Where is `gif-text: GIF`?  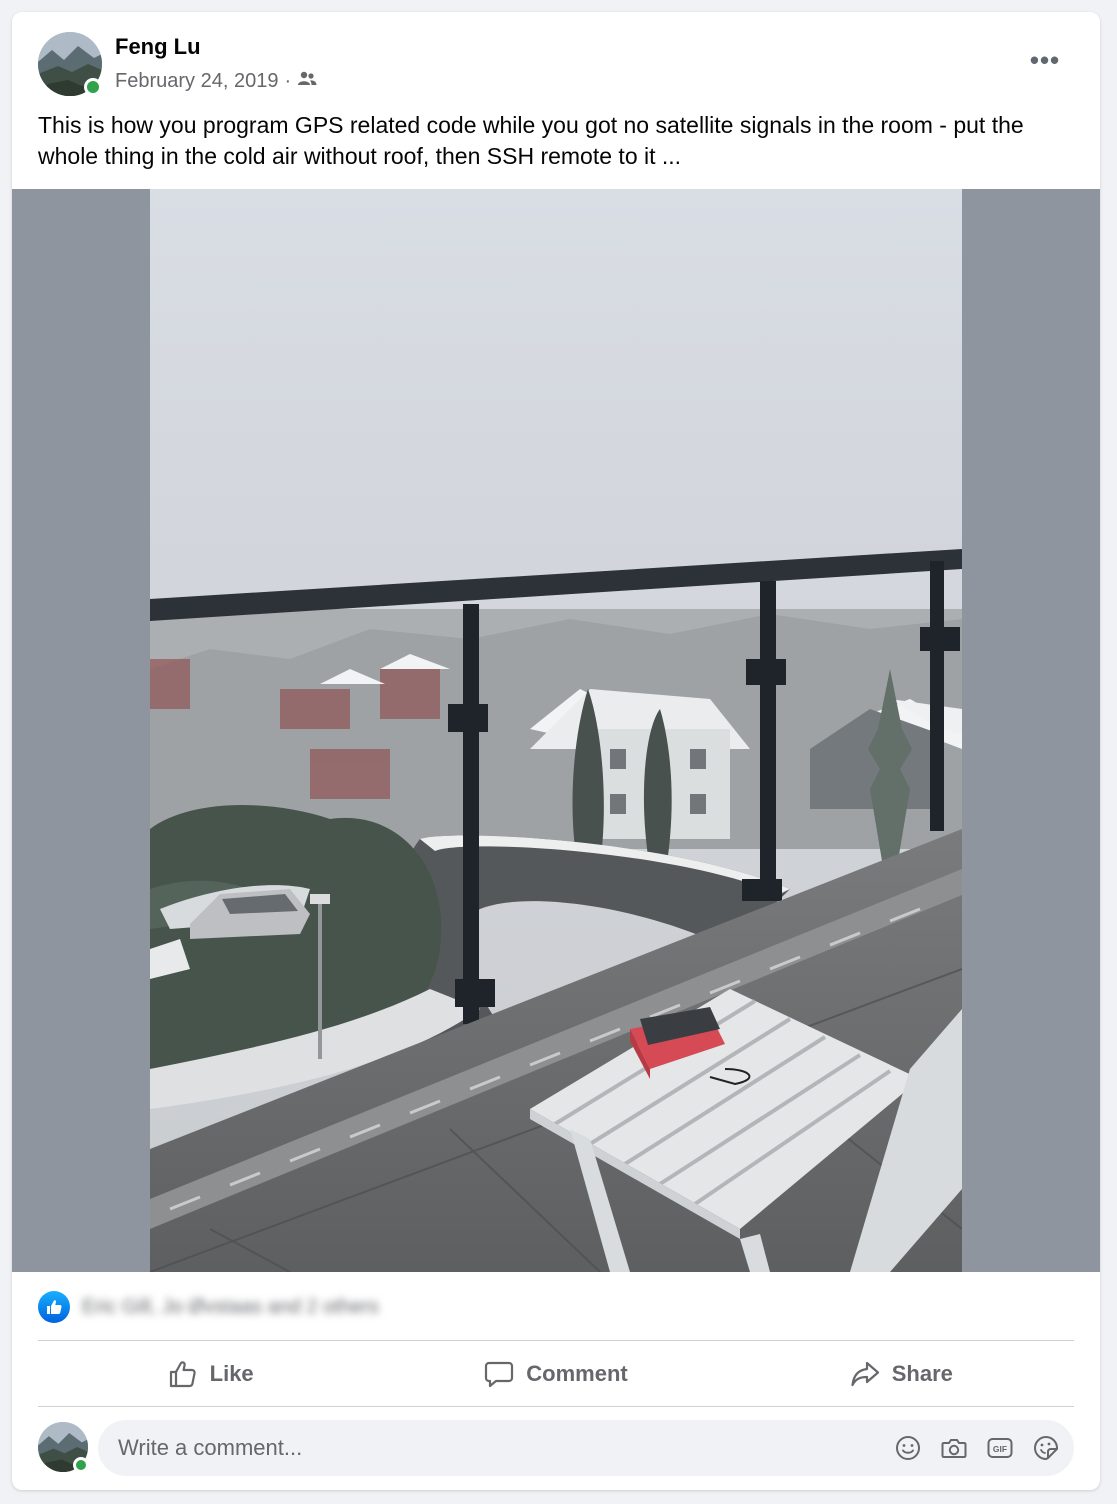 gif-text: GIF is located at coordinates (1000, 1449).